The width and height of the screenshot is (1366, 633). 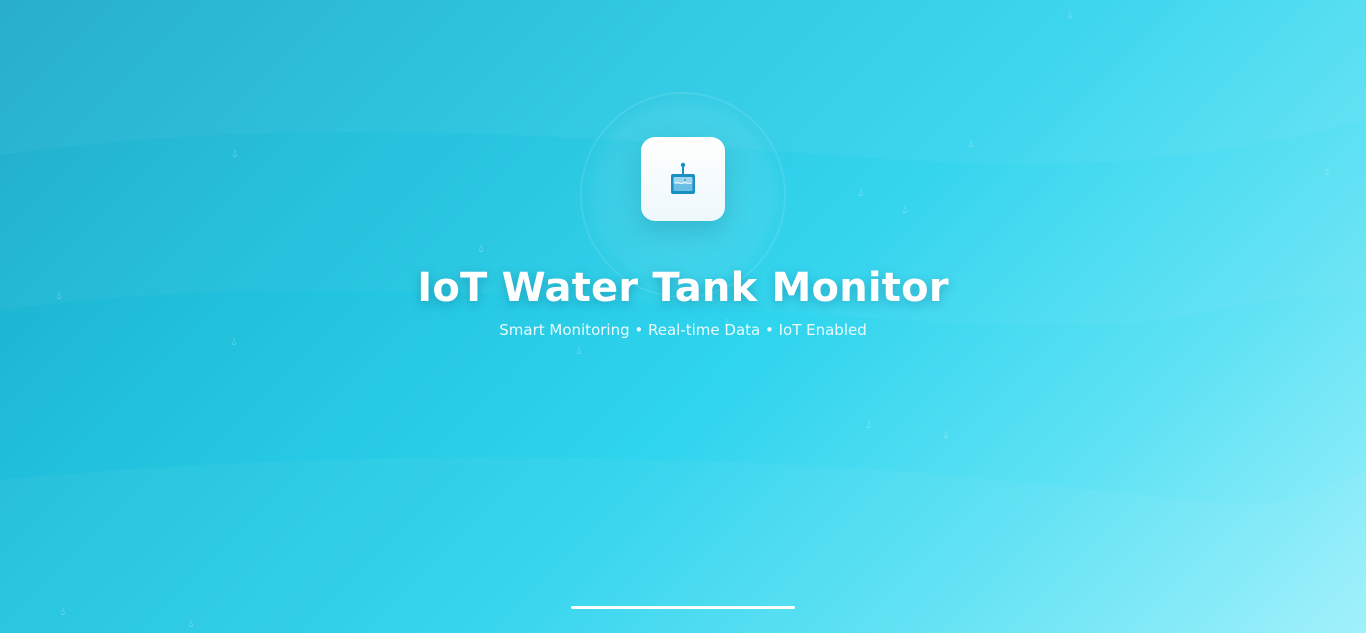 I want to click on water-tank-icon, so click(x=683, y=178).